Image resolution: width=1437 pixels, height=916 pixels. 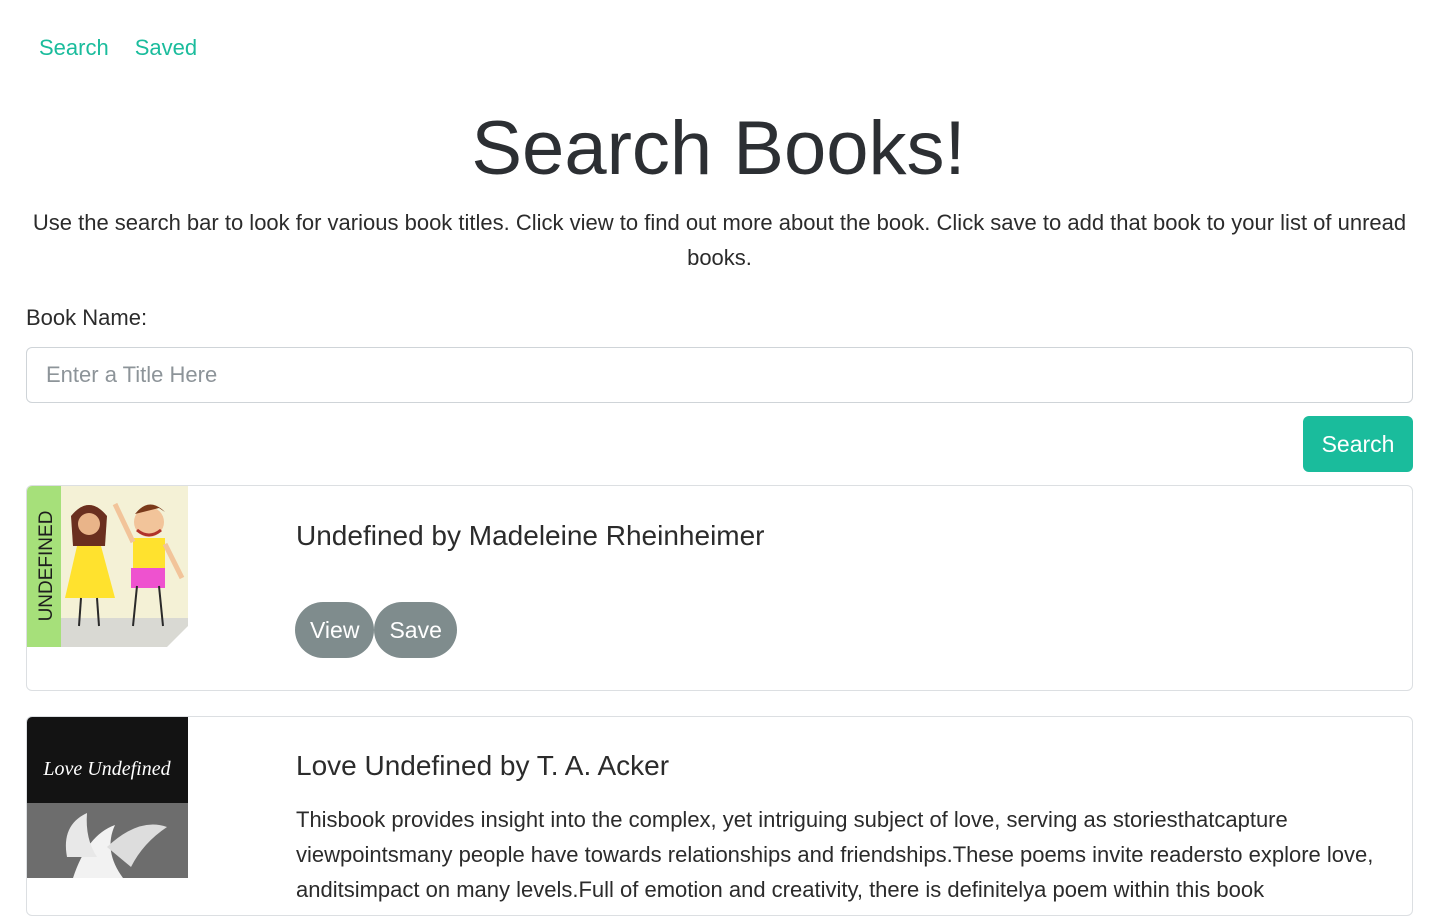 What do you see at coordinates (718, 148) in the screenshot?
I see `page-title: Search Books!` at bounding box center [718, 148].